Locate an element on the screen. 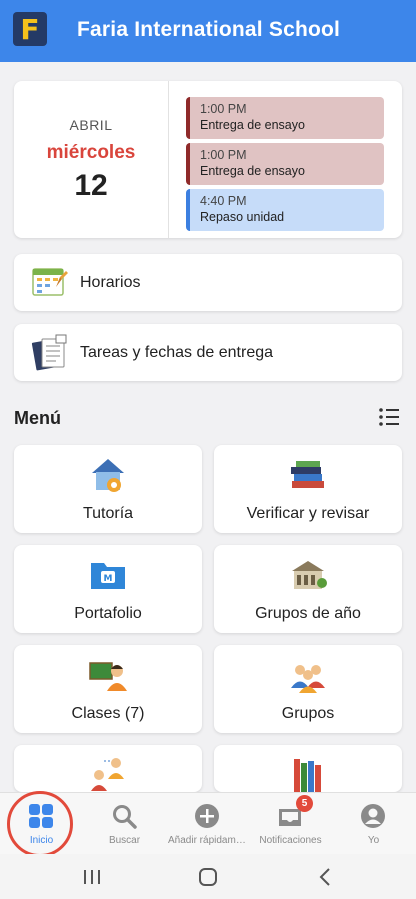  svg-text: M is located at coordinates (108, 579).